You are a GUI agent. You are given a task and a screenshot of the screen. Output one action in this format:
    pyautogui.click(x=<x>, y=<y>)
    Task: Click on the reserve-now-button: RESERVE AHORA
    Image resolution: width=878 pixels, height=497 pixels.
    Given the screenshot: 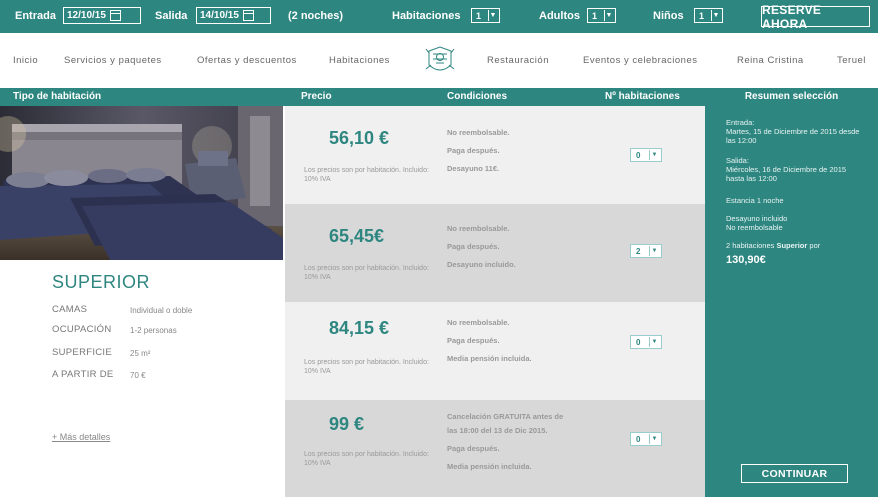 What is the action you would take?
    pyautogui.click(x=815, y=17)
    